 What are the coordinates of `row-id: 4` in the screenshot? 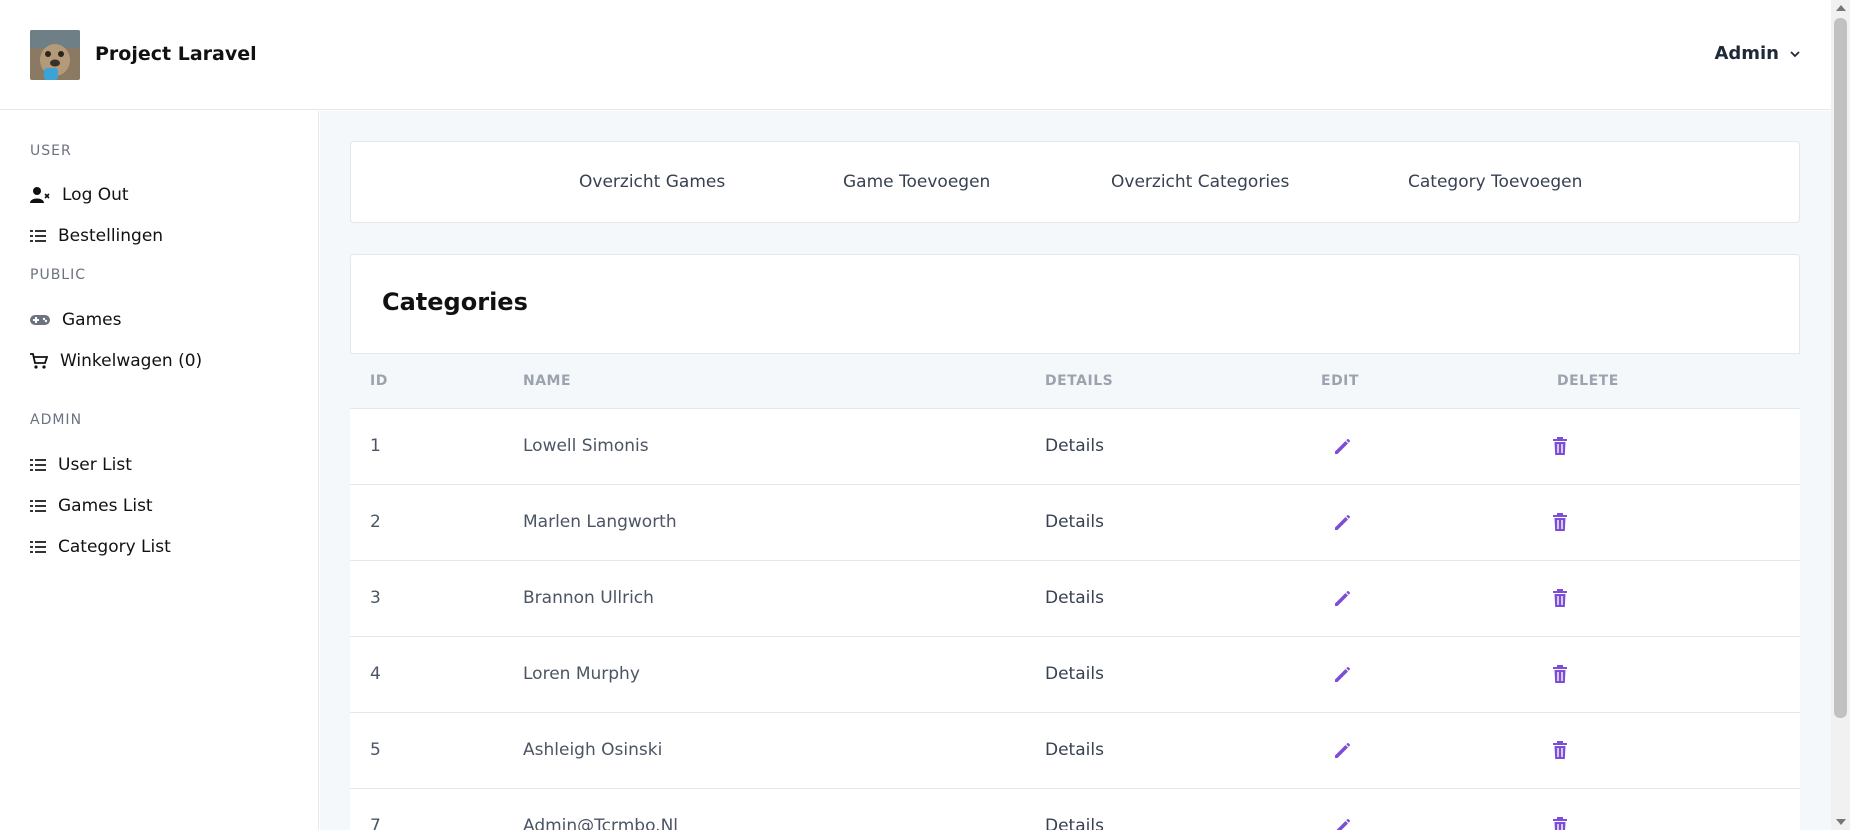 It's located at (375, 674).